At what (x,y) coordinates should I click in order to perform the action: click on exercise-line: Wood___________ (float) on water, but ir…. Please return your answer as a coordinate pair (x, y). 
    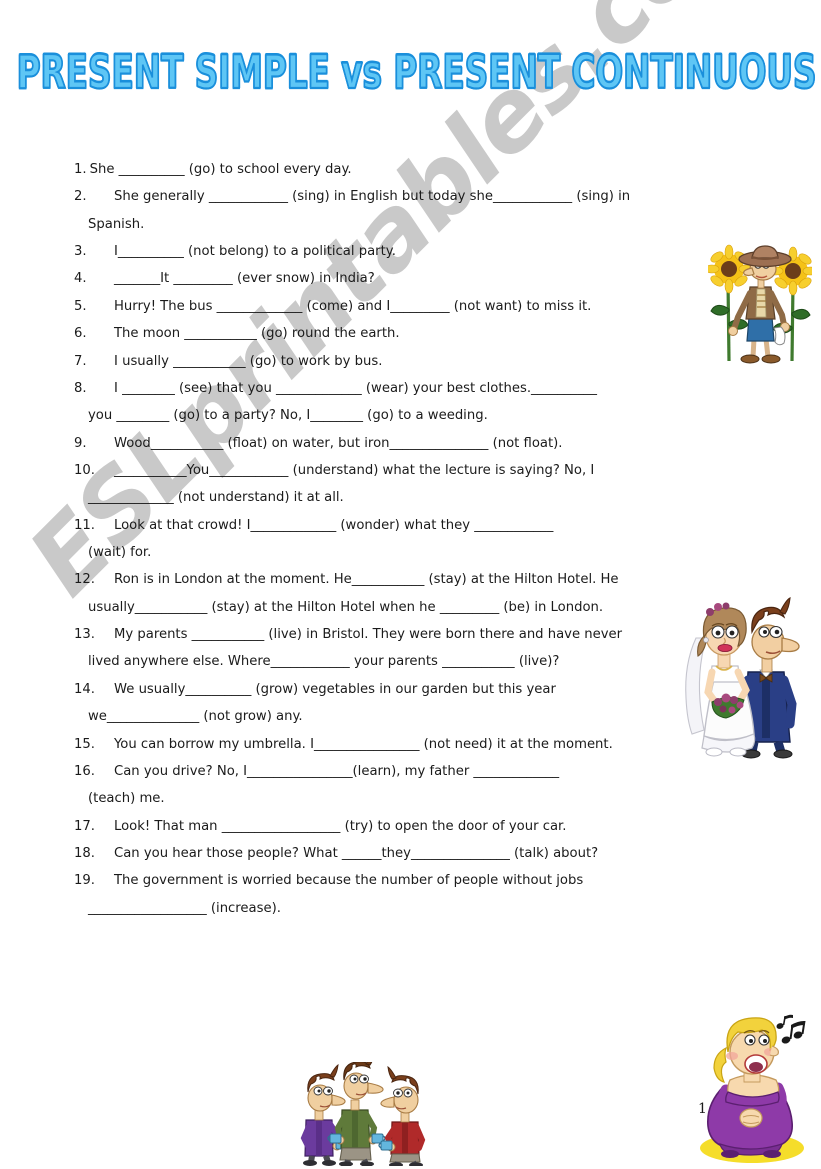
    Looking at the image, I should click on (338, 443).